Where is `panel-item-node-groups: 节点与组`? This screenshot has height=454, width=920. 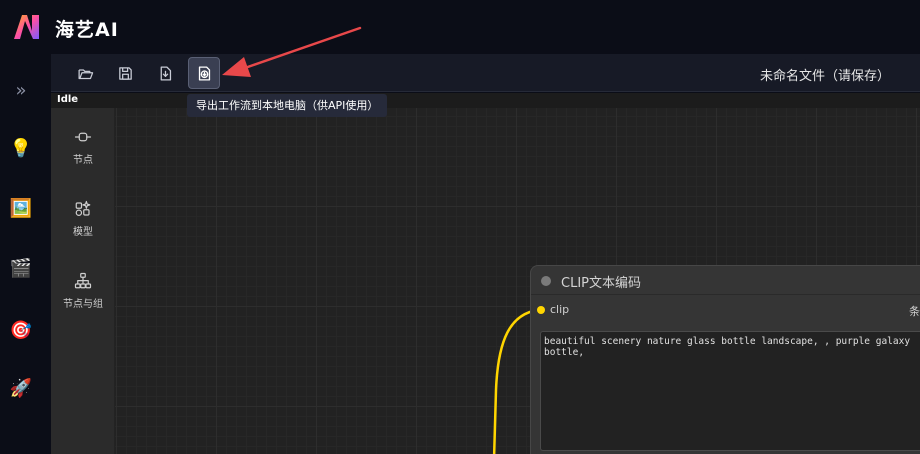 panel-item-node-groups: 节点与组 is located at coordinates (83, 291).